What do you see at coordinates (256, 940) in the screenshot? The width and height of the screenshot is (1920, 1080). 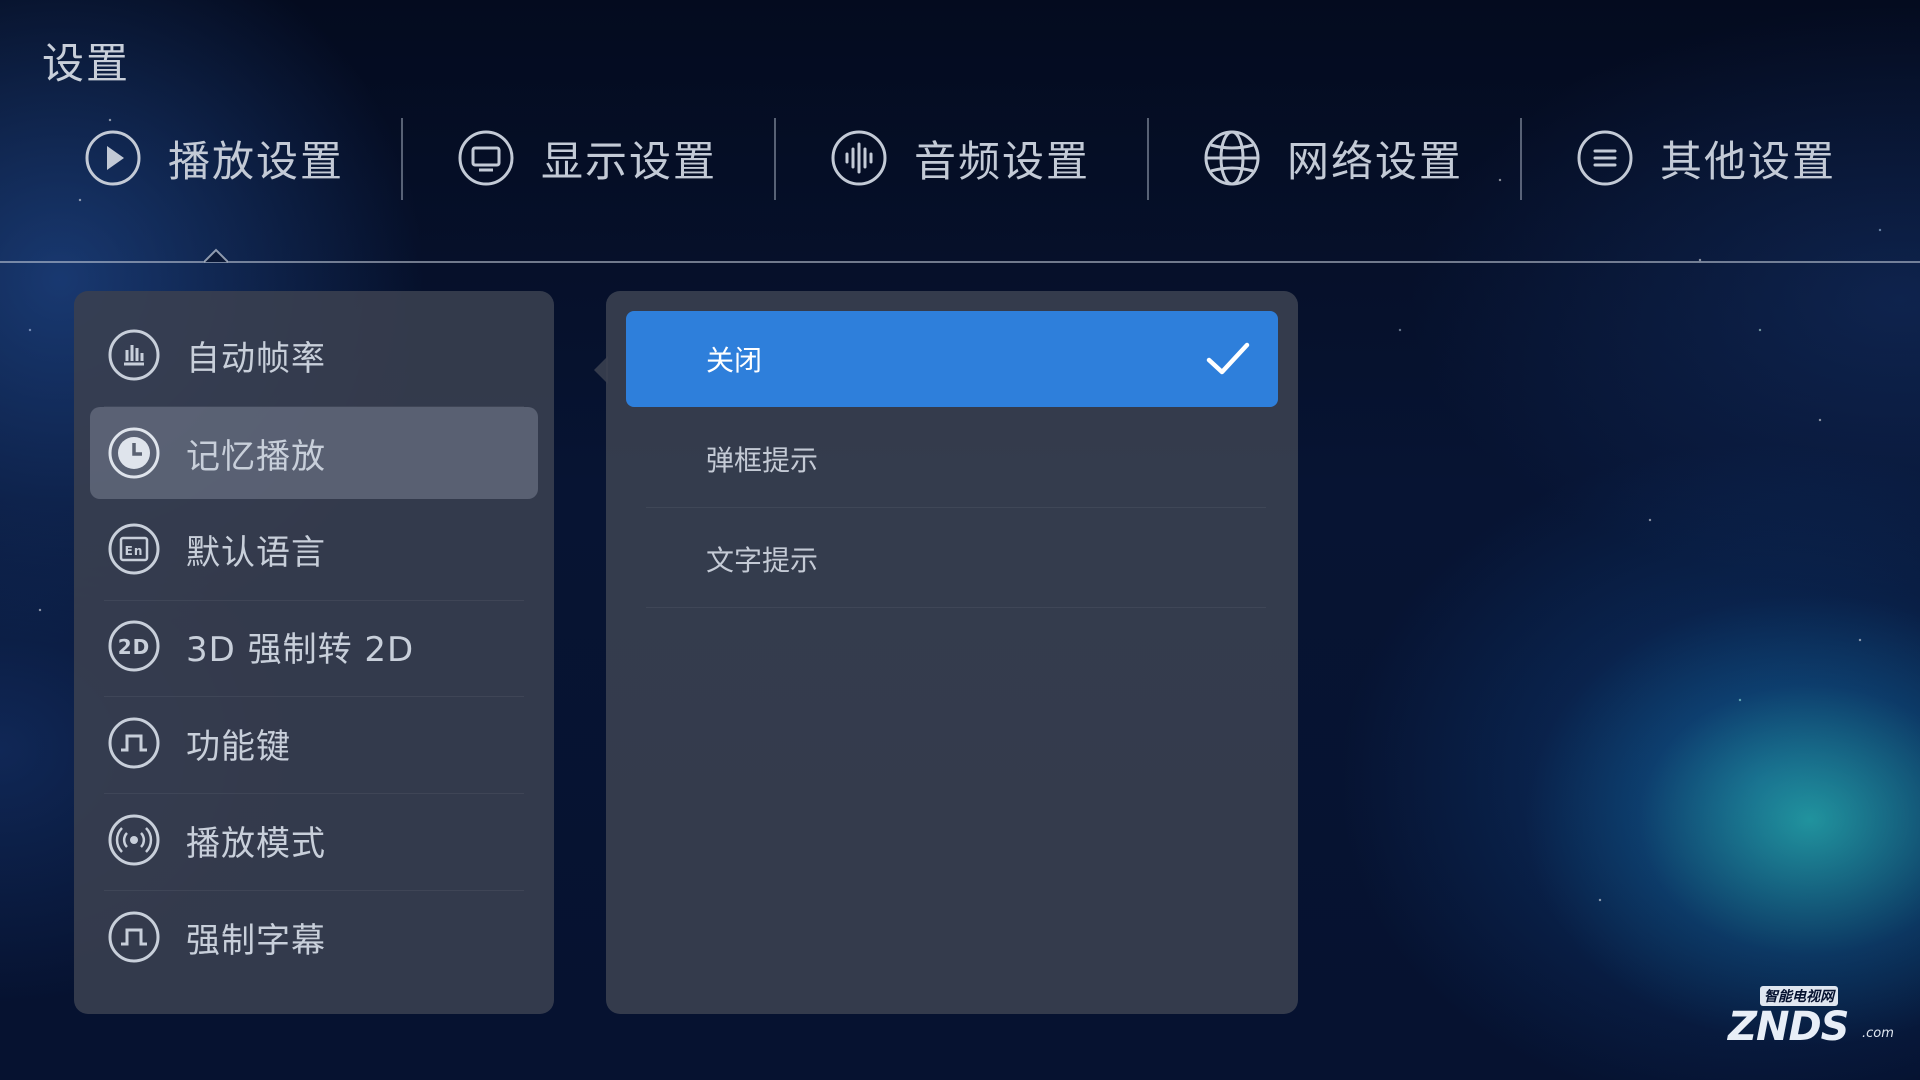 I see `sidebar-item-label: 强制字幕` at bounding box center [256, 940].